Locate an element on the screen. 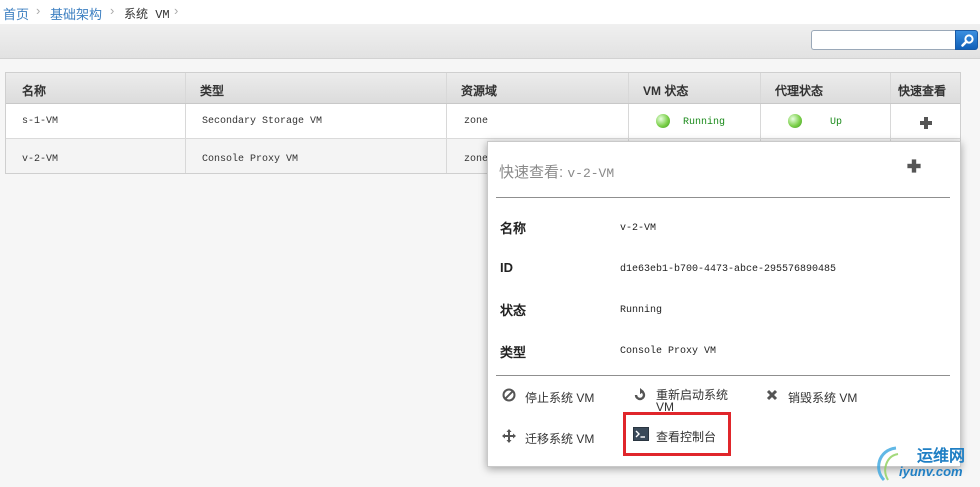 The image size is (980, 487). column-header-type: 类型 is located at coordinates (316, 88).